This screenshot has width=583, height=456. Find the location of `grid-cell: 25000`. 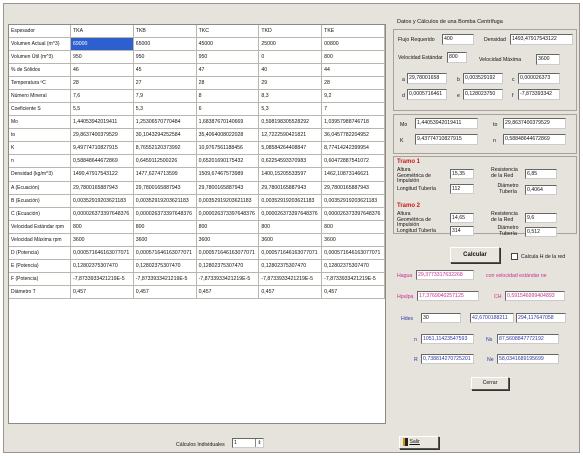

grid-cell: 25000 is located at coordinates (290, 44).